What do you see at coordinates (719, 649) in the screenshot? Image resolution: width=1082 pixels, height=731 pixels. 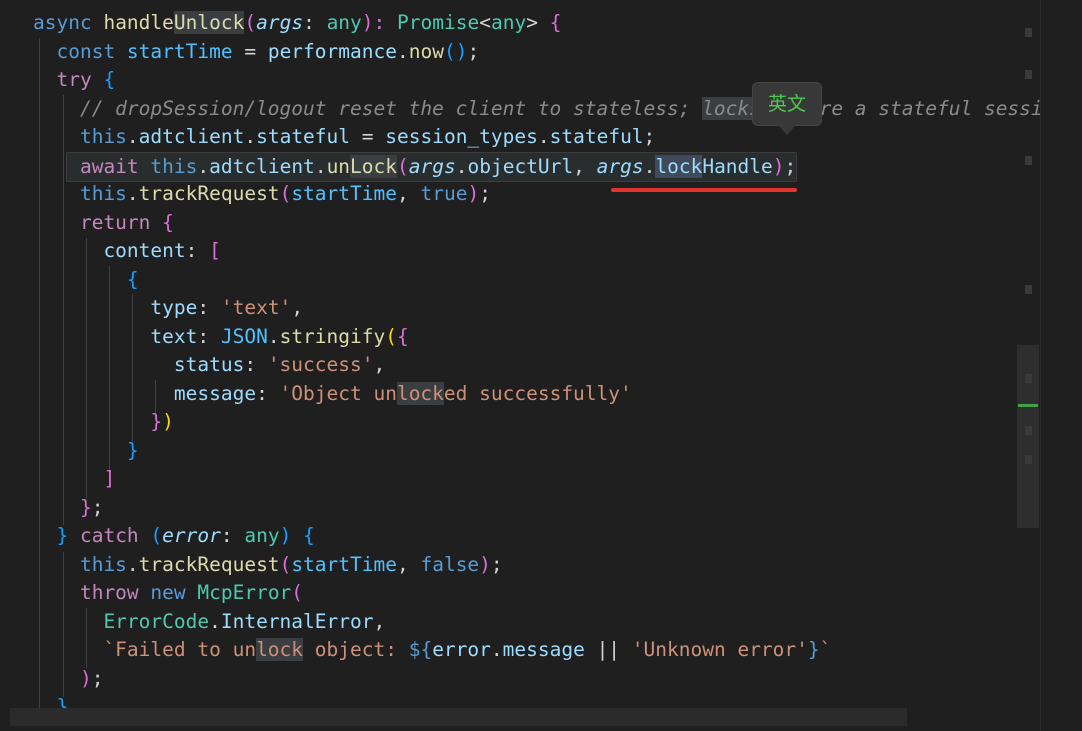 I see `code-token: 'Unknown error'` at bounding box center [719, 649].